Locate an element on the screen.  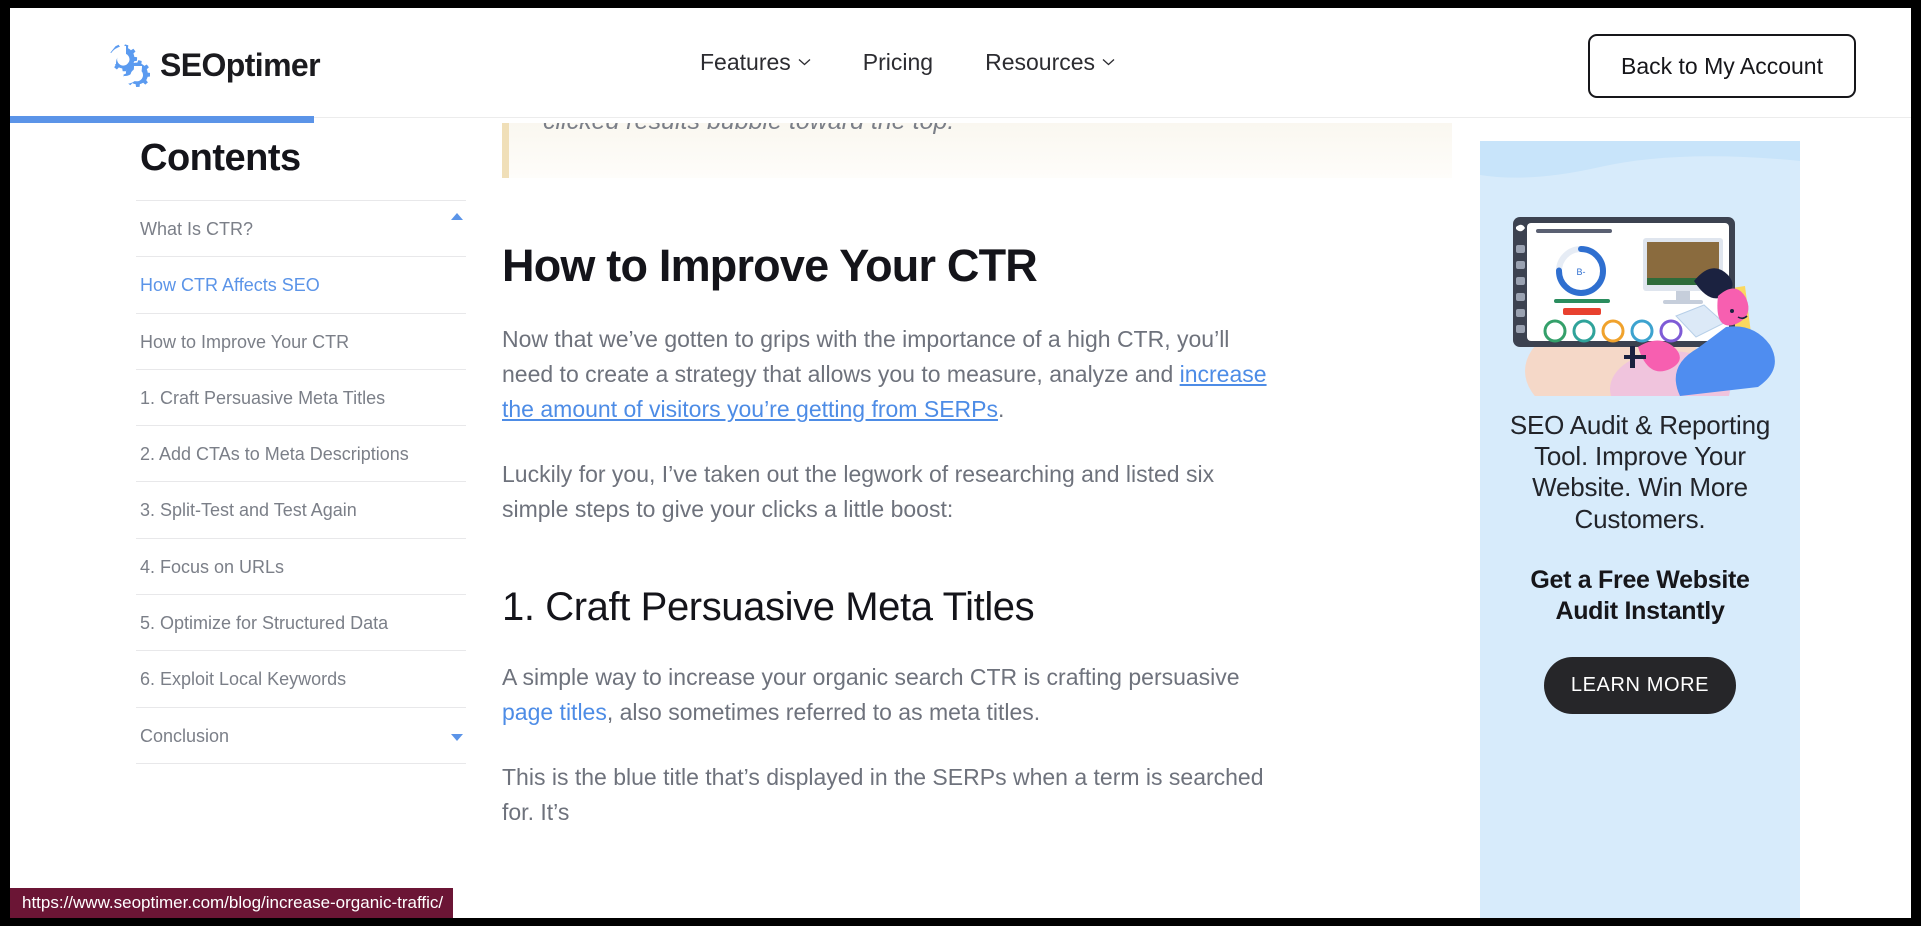
nav-label-resources: Resources is located at coordinates (1040, 61).